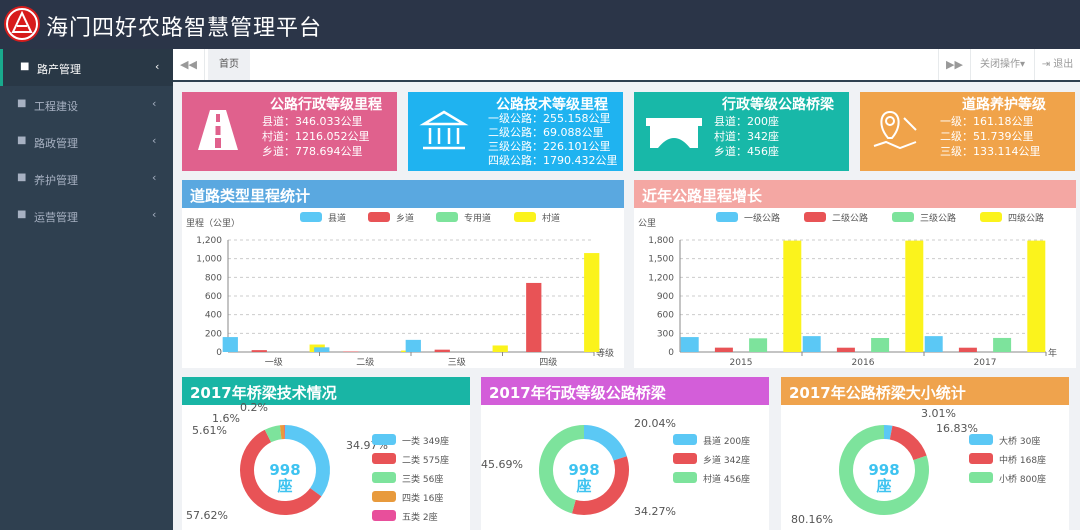 This screenshot has width=1080, height=530. Describe the element at coordinates (938, 413) in the screenshot. I see `pie-percent: 3.01%` at that location.